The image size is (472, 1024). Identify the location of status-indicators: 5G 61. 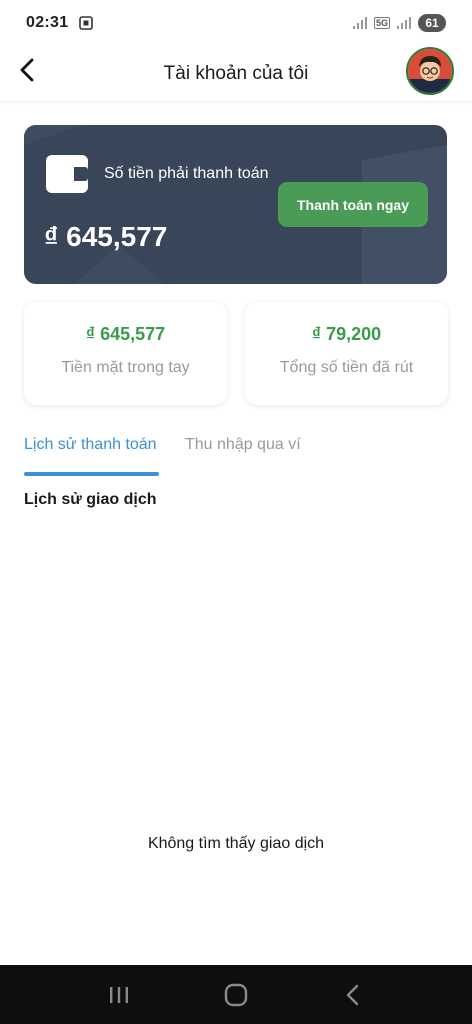
(399, 23).